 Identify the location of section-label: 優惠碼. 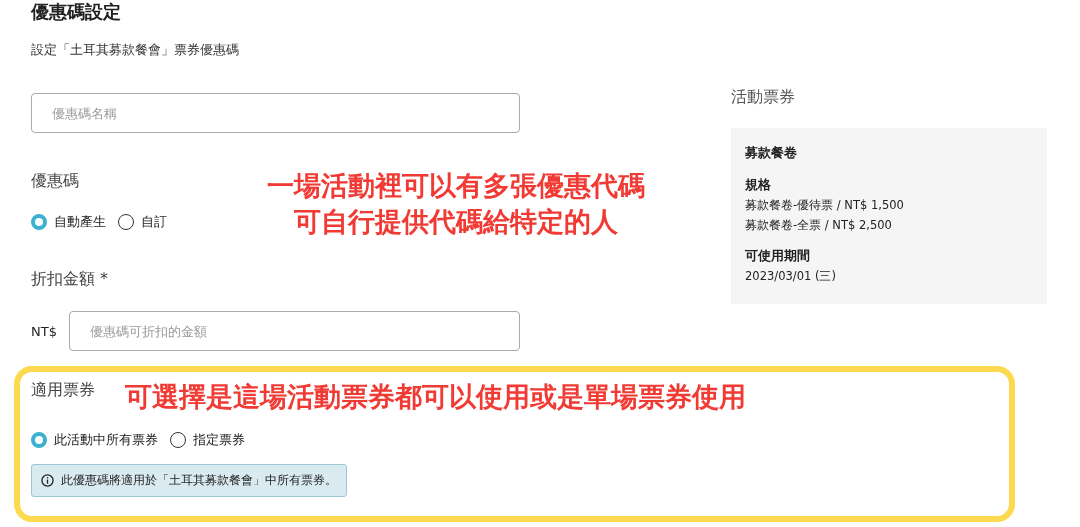
(55, 181).